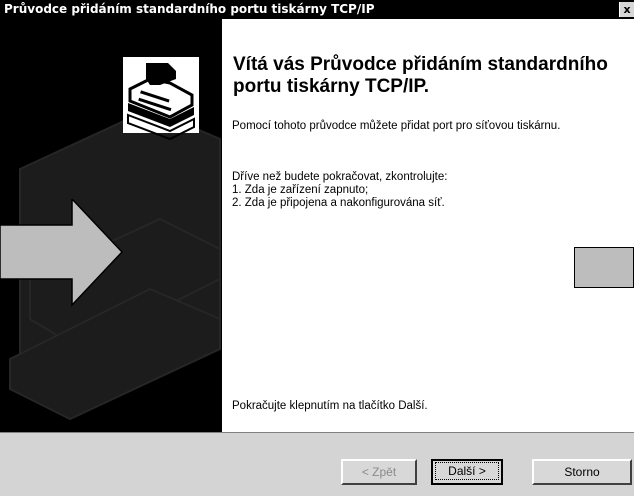 This screenshot has width=634, height=496. I want to click on continue-hint: Pokračujte klepnutím na tlačítko Další., so click(330, 406).